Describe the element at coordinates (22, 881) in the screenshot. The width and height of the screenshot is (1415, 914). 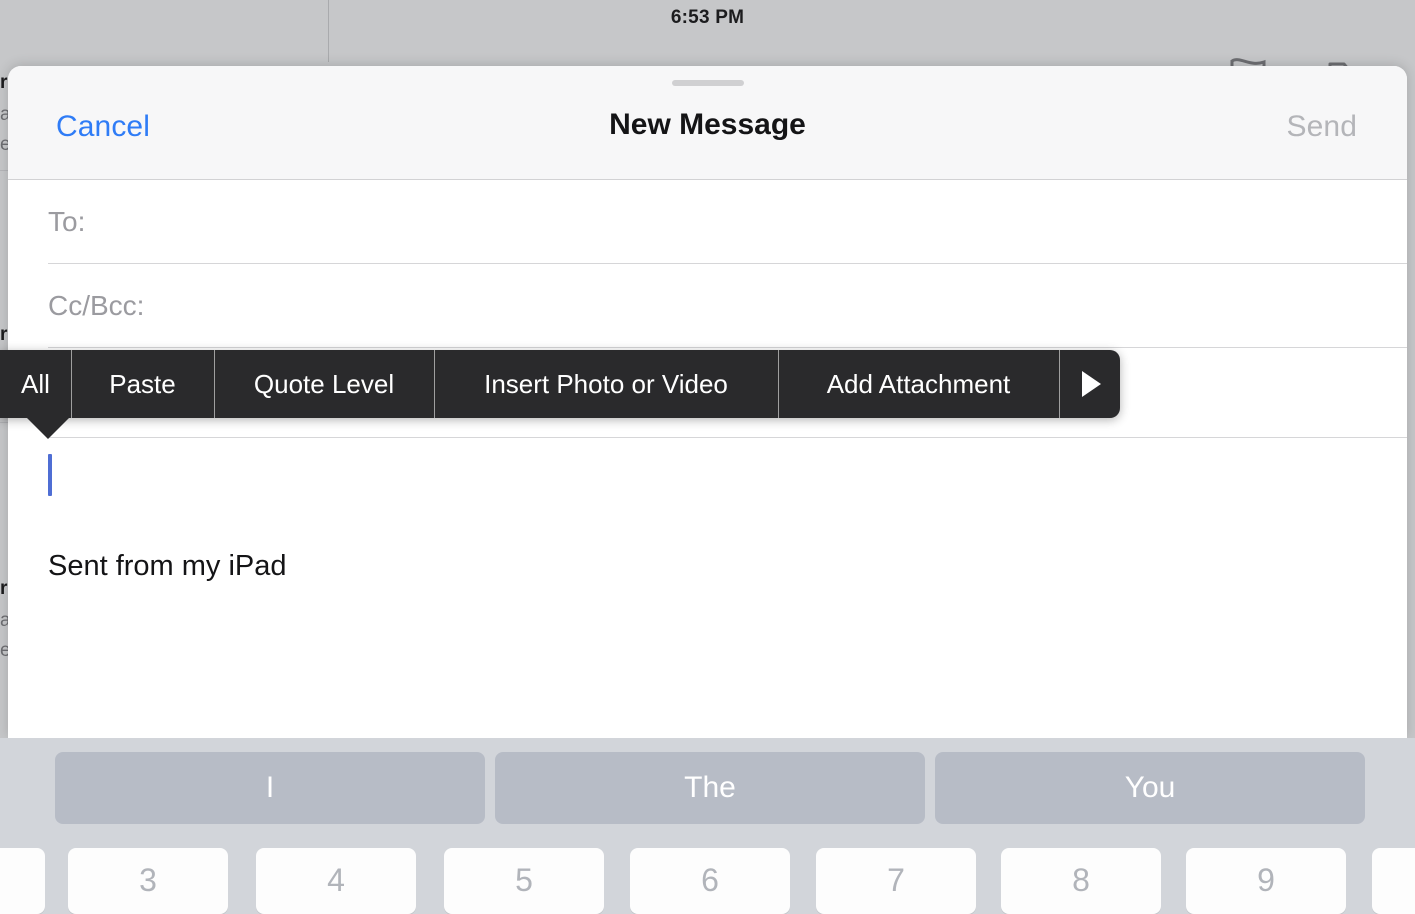
I see `key-partial-left` at that location.